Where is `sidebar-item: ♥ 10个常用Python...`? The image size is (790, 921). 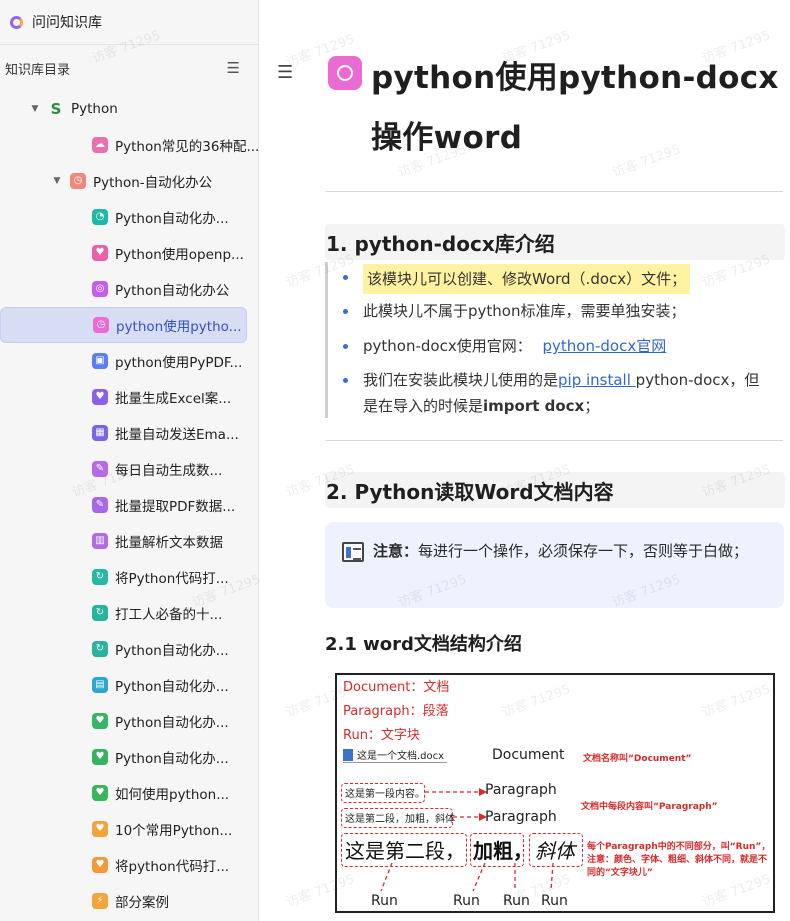 sidebar-item: ♥ 10个常用Python... is located at coordinates (116, 829).